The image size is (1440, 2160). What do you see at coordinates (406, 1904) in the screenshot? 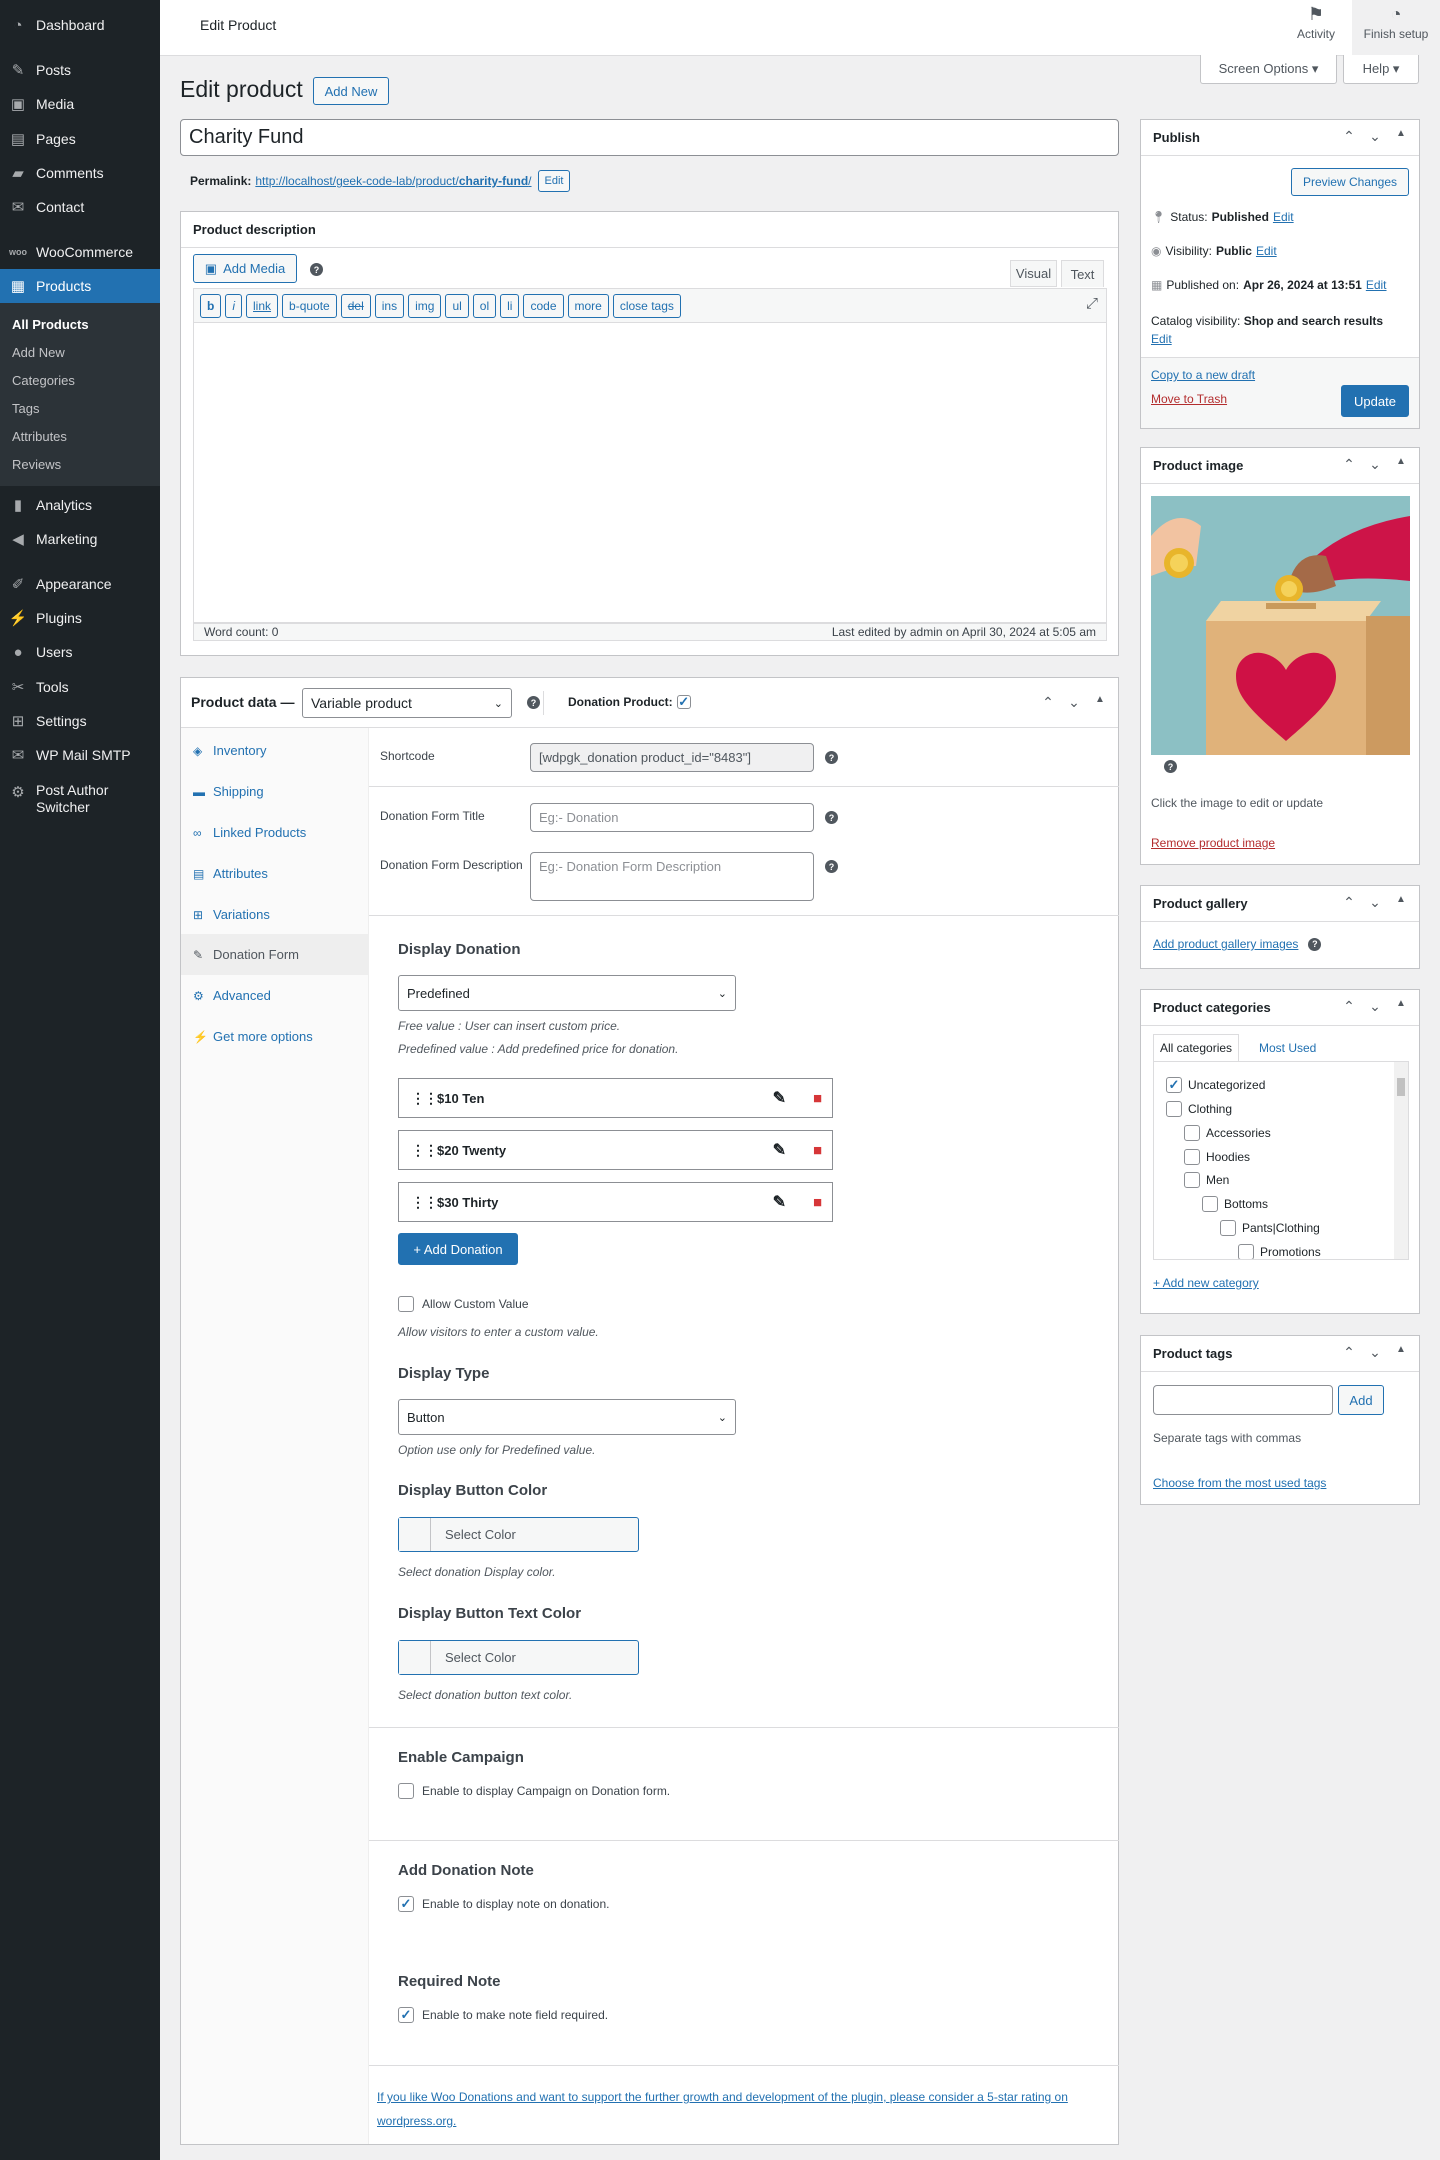
I see `note-checkbox: ✓` at bounding box center [406, 1904].